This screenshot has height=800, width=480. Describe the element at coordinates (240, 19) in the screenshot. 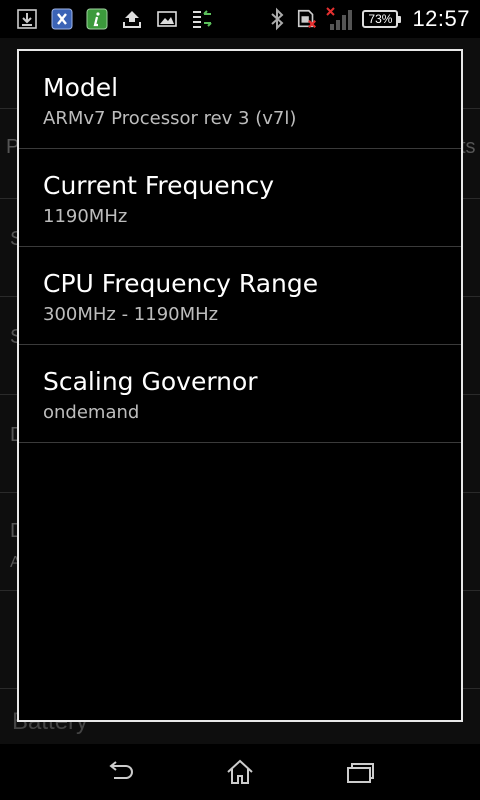

I see `status-bar: 73% 12:57` at that location.